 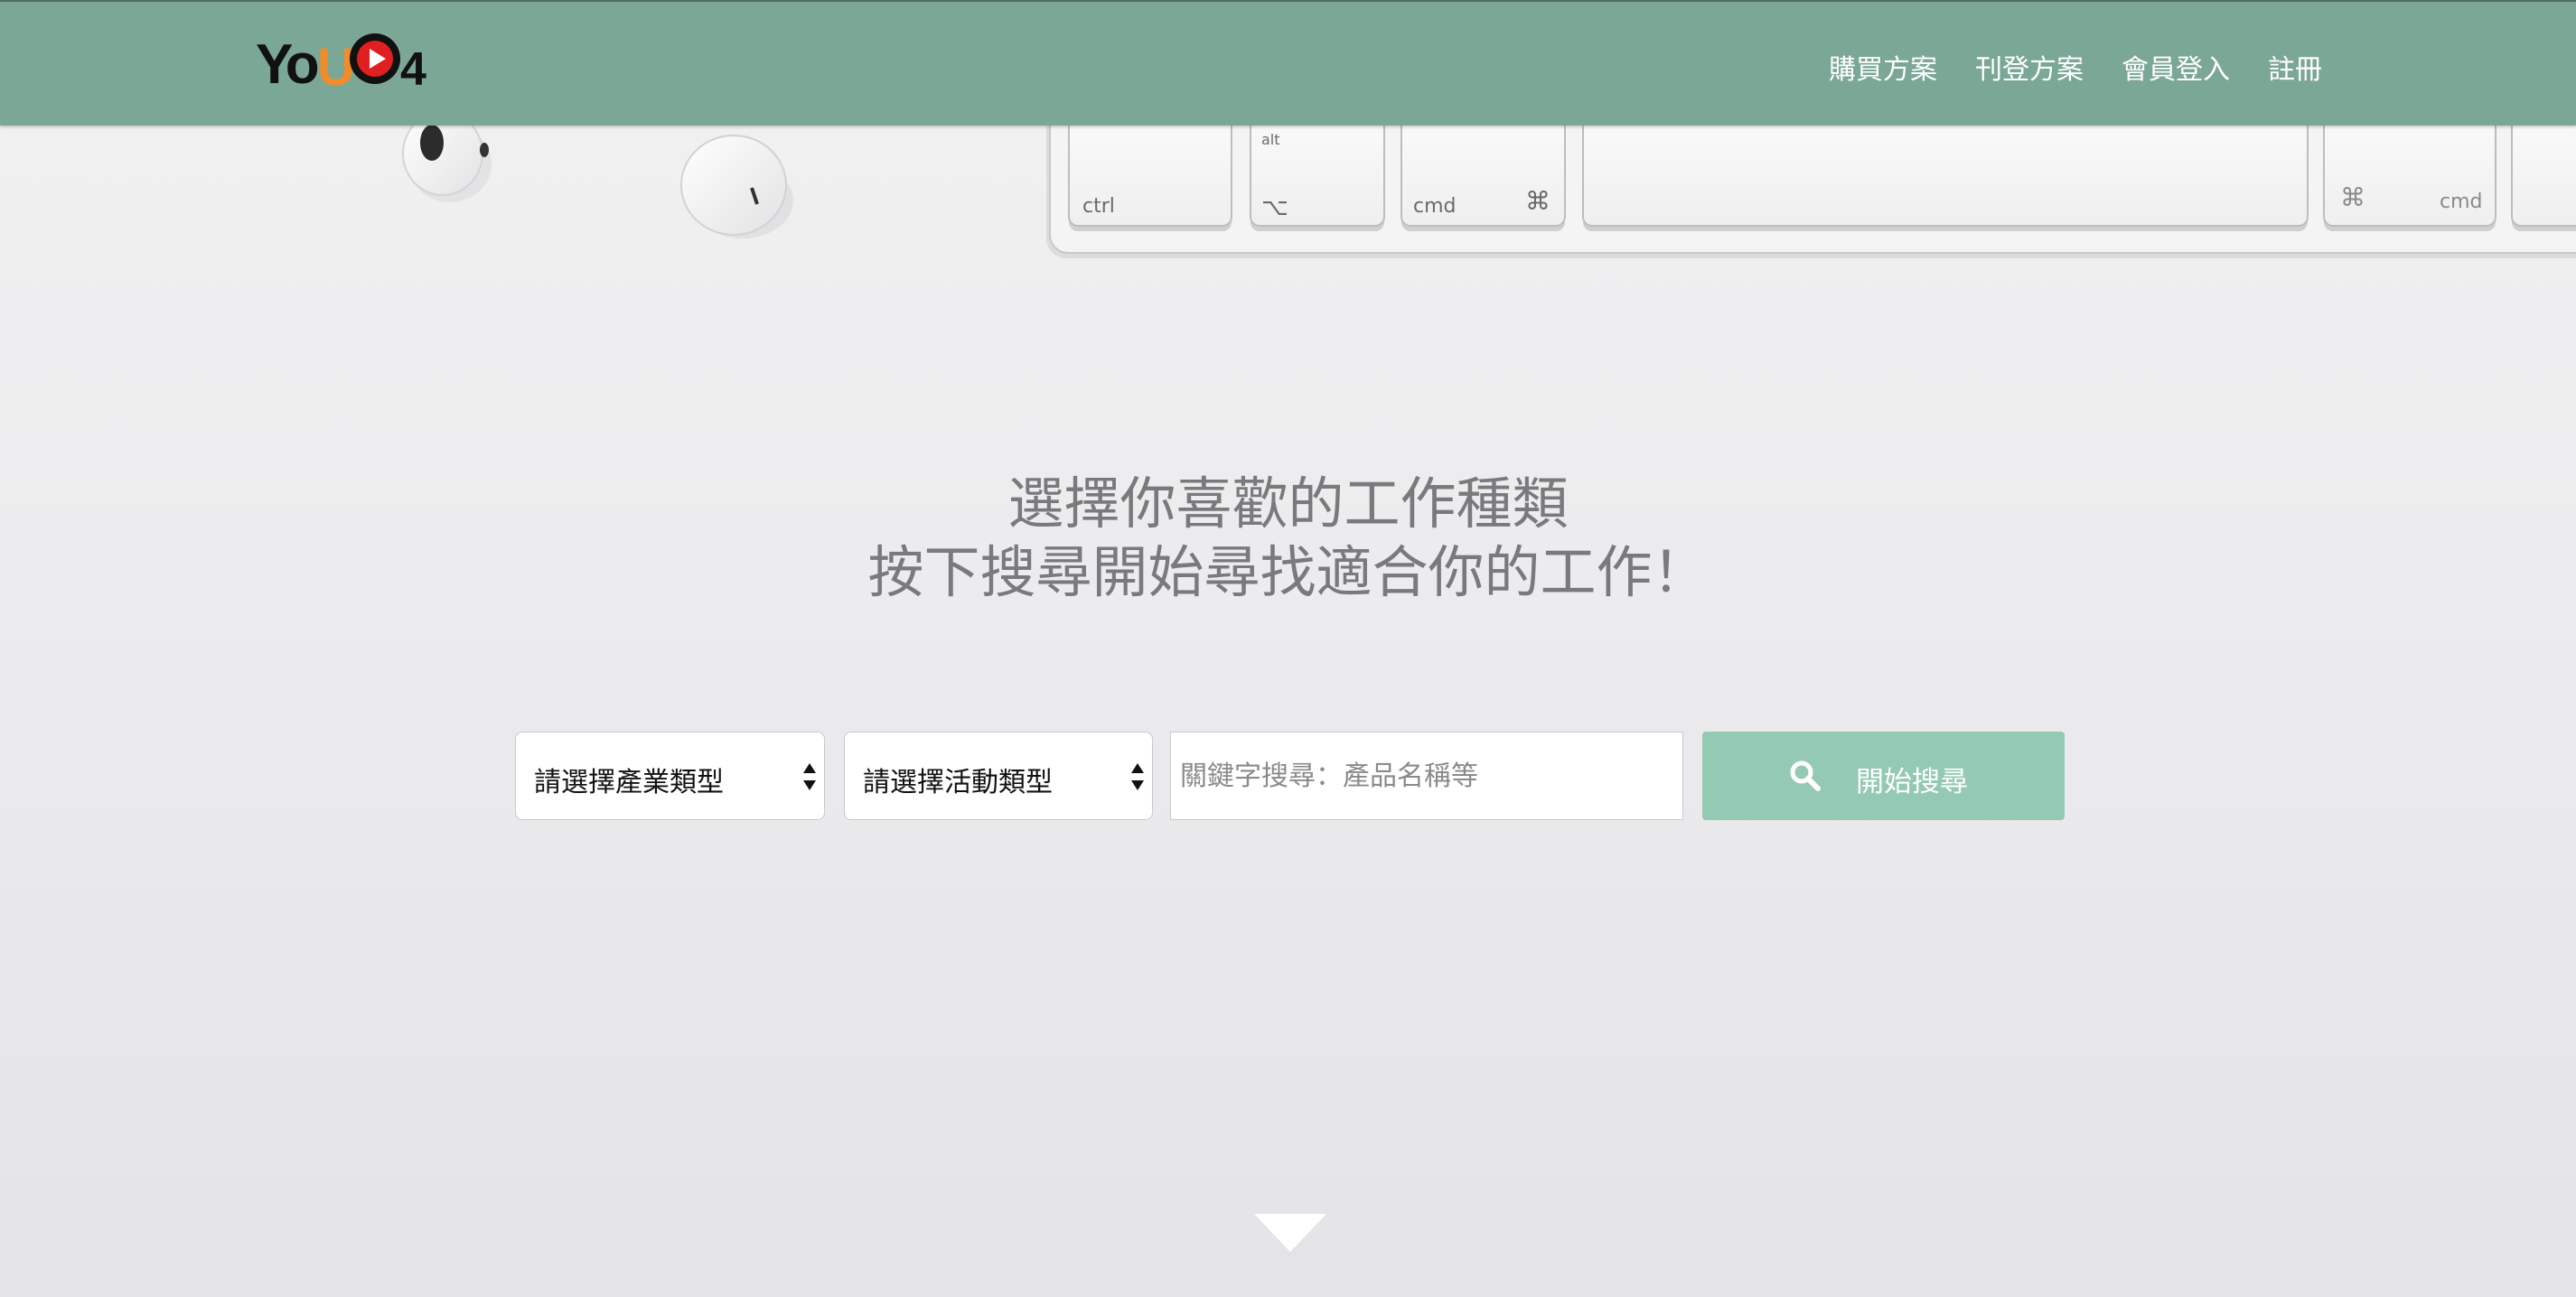 I want to click on keyword-search-input, so click(x=1426, y=776).